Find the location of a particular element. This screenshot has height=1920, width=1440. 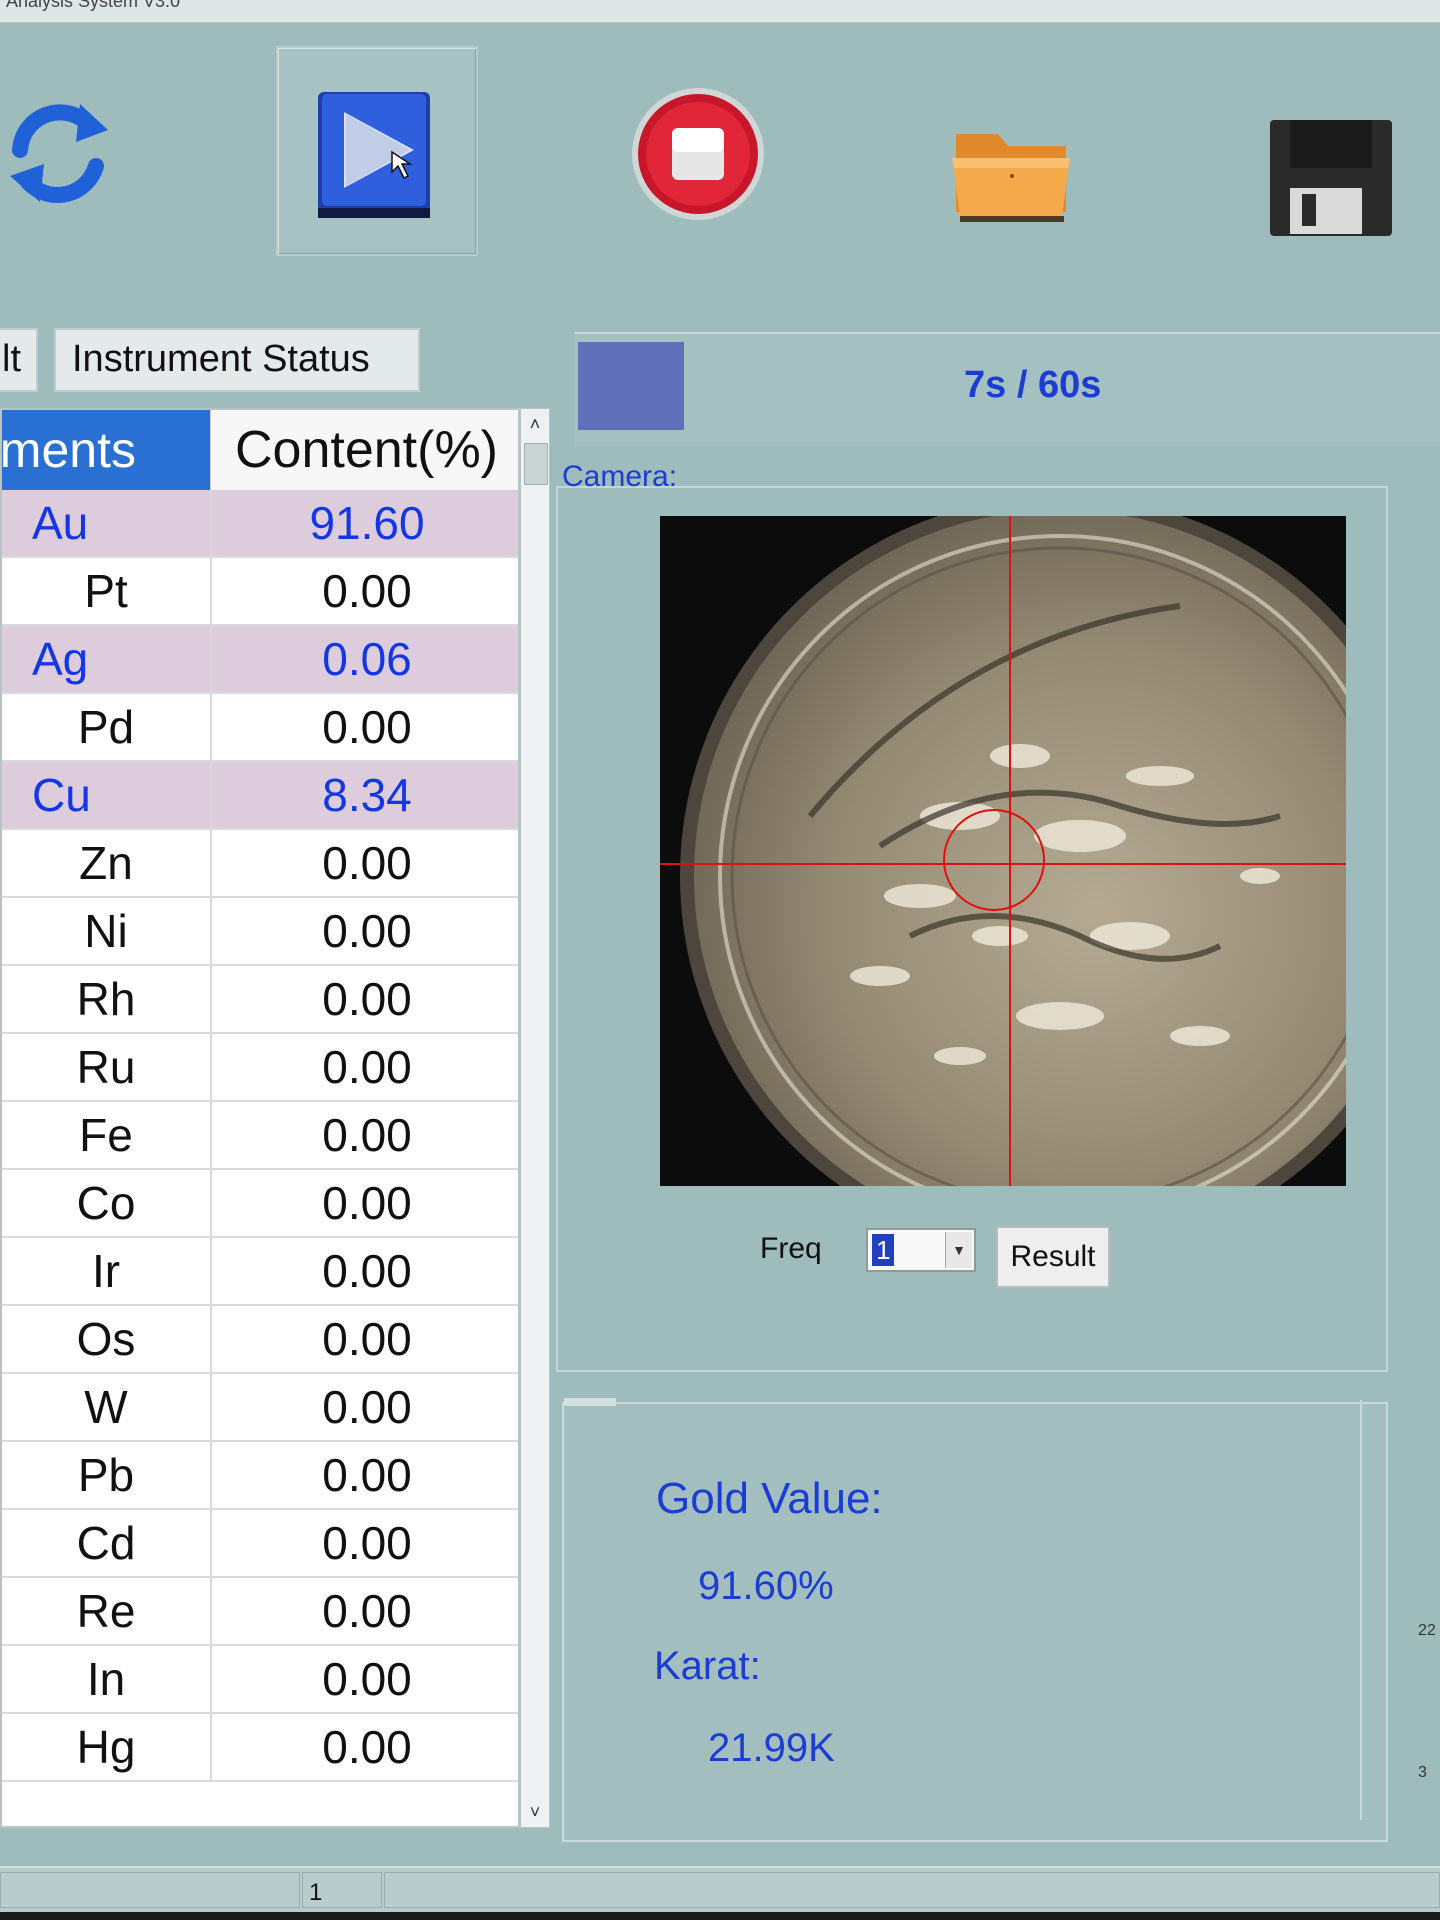

table-row: W 0.00 is located at coordinates (260, 1408).